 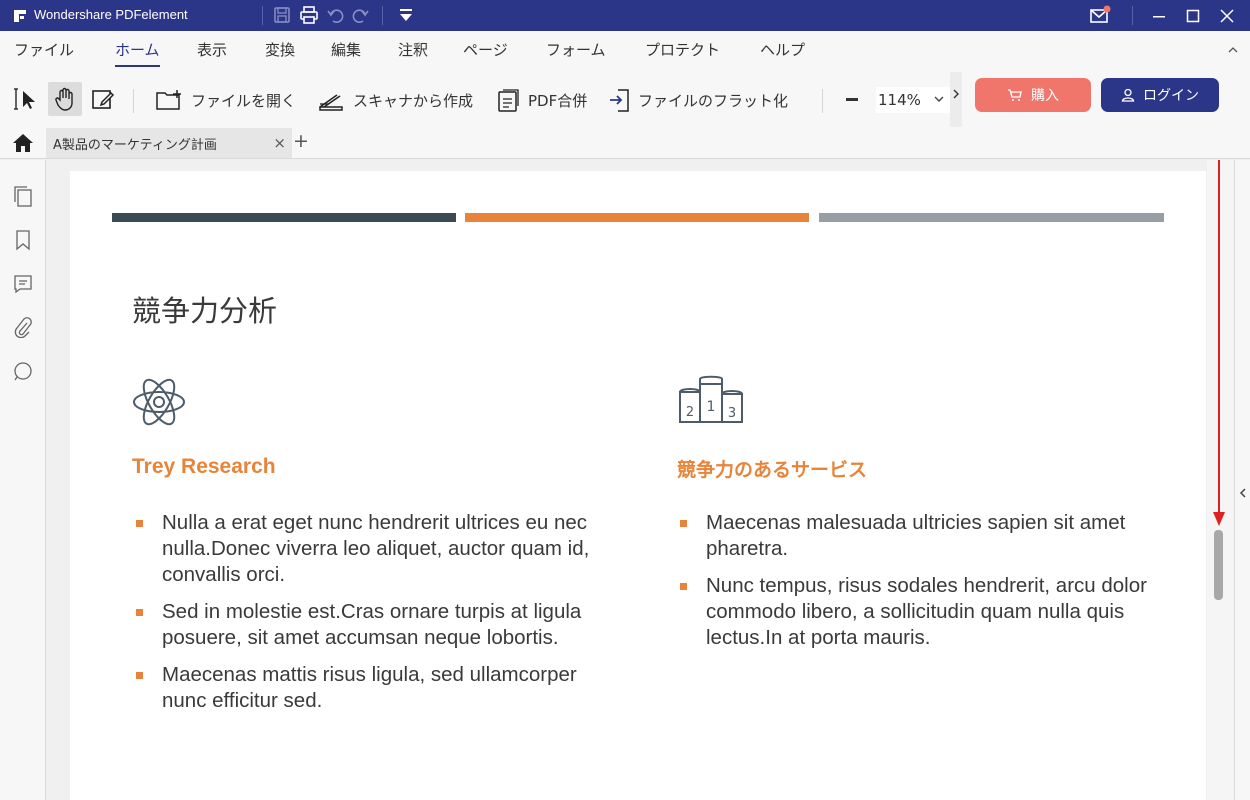 What do you see at coordinates (282, 15) in the screenshot?
I see `save-icon` at bounding box center [282, 15].